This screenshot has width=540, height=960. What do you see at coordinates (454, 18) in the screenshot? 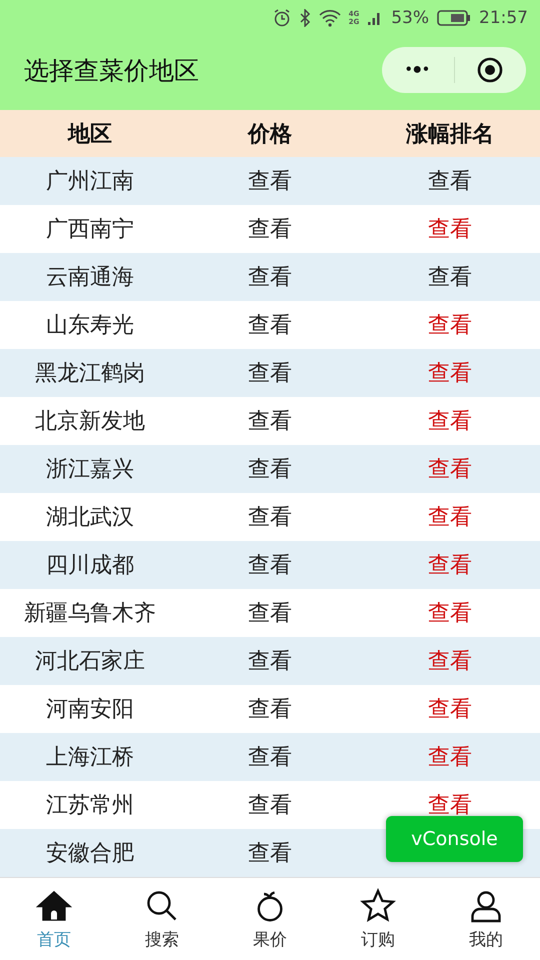
I see `battery-icon` at bounding box center [454, 18].